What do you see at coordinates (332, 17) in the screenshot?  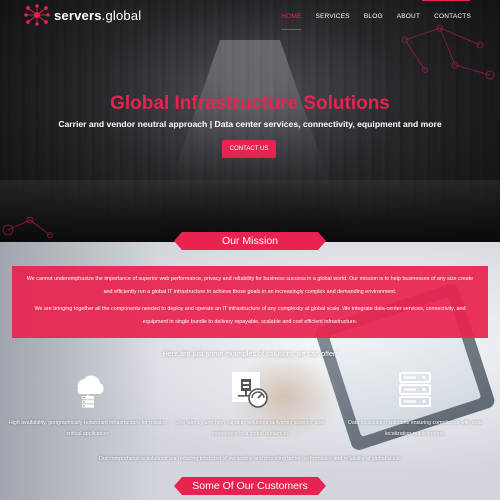 I see `nav-item-services: SERVICES` at bounding box center [332, 17].